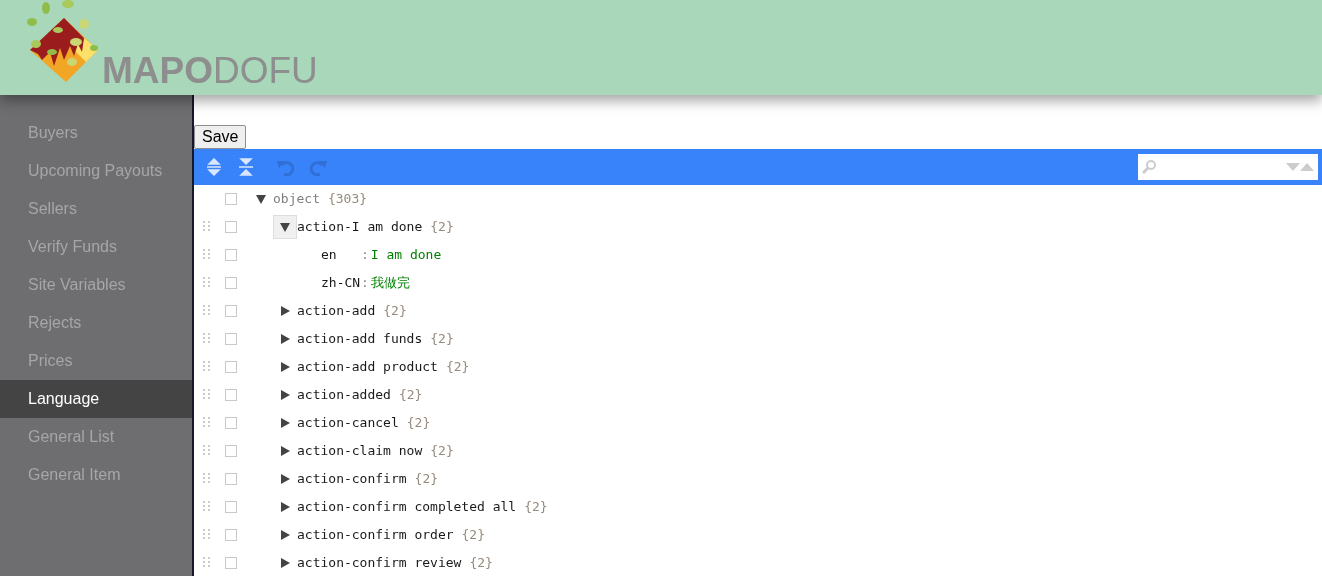 The height and width of the screenshot is (576, 1322). I want to click on field-name: action-confirm order, so click(375, 535).